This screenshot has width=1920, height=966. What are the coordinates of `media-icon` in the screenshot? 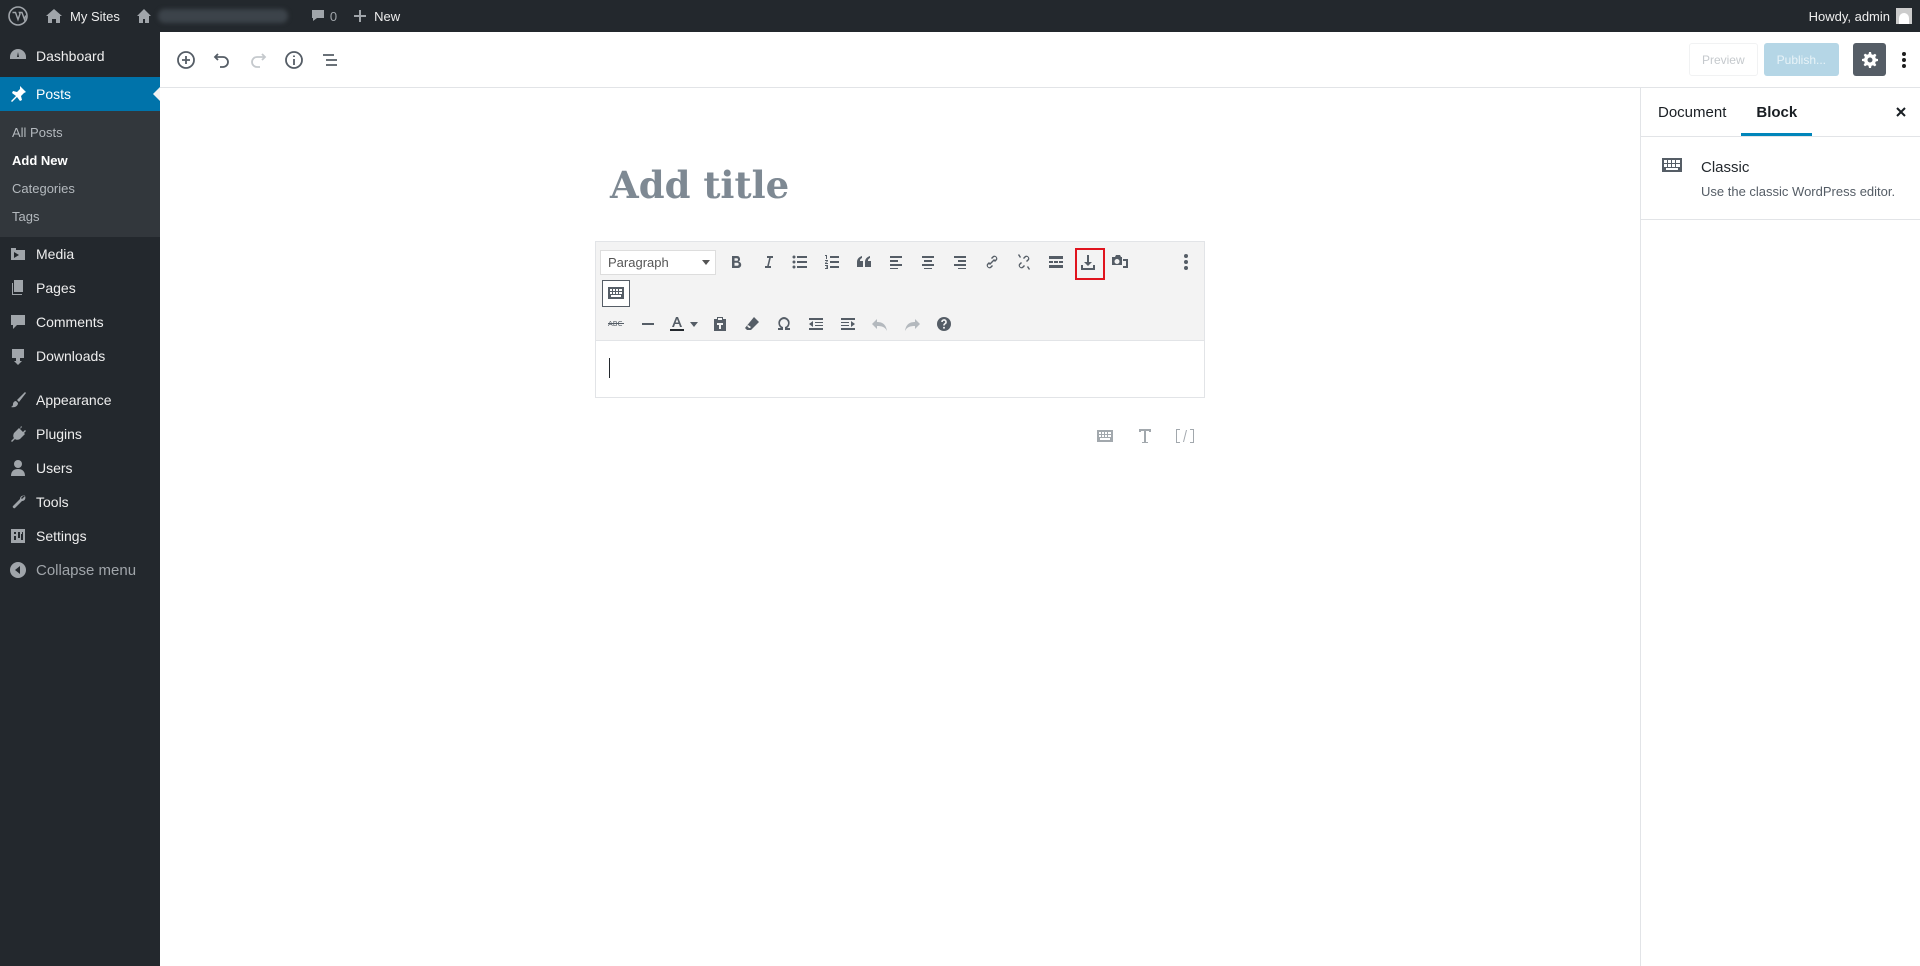 It's located at (18, 254).